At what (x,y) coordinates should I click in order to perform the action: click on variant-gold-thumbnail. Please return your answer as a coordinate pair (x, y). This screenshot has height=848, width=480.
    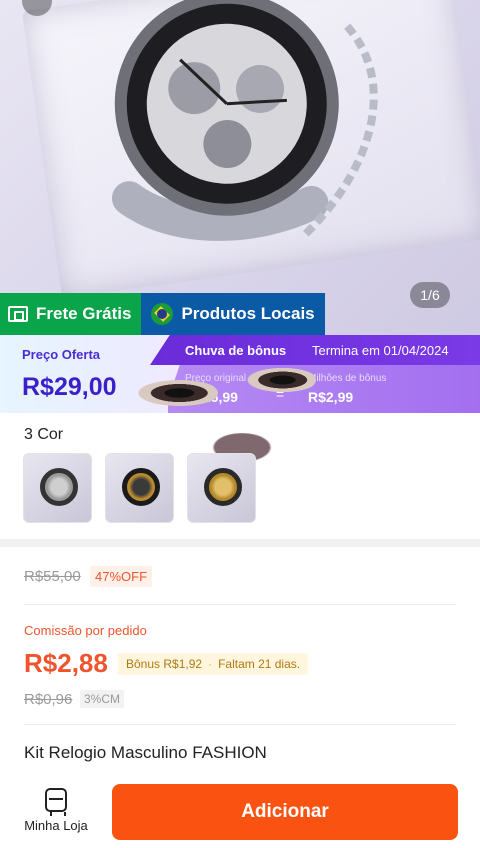
    Looking at the image, I should click on (221, 488).